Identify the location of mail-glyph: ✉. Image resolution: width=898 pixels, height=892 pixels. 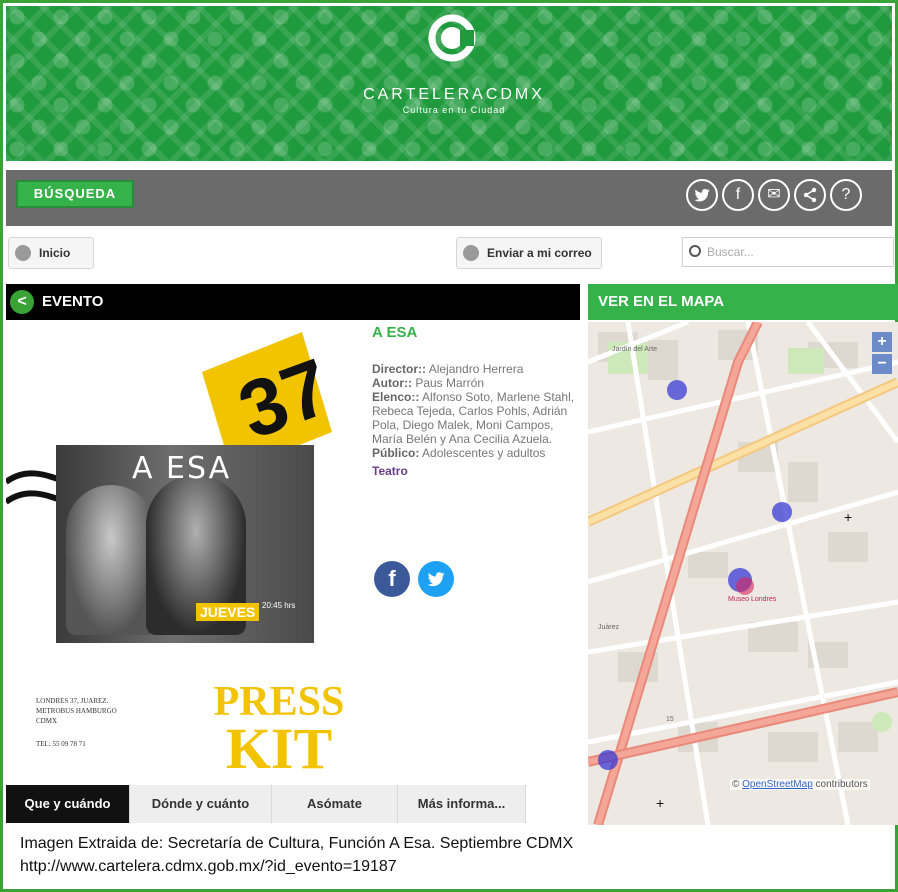
(774, 194).